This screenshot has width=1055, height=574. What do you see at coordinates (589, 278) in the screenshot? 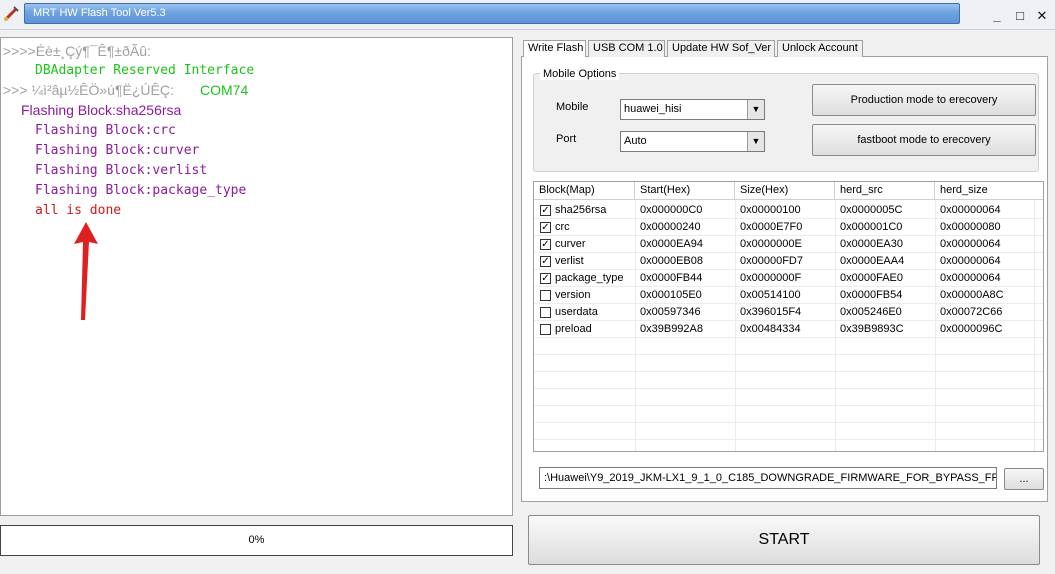
I see `cell-block: package_type` at bounding box center [589, 278].